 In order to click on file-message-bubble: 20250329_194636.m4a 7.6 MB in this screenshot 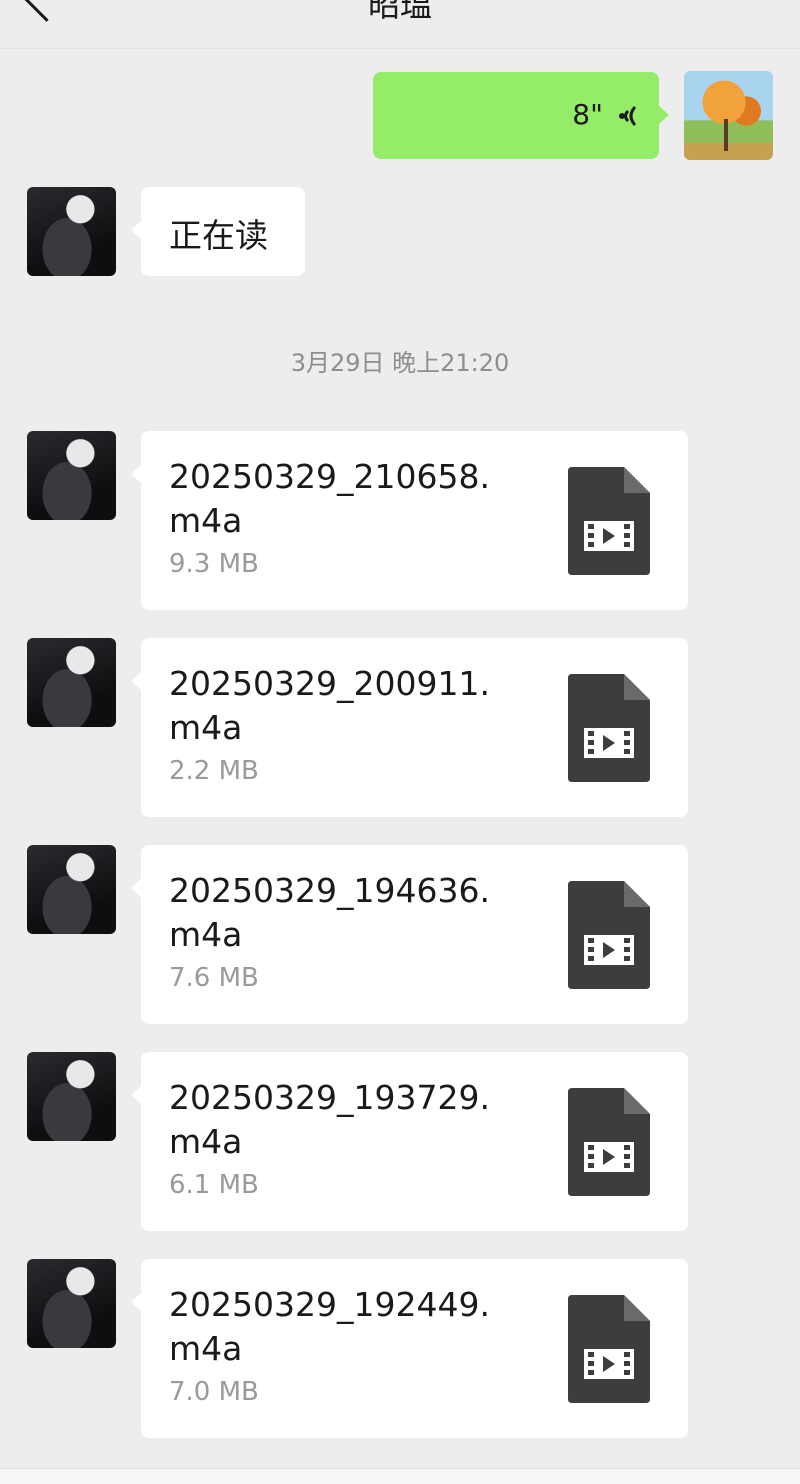, I will do `click(409, 934)`.